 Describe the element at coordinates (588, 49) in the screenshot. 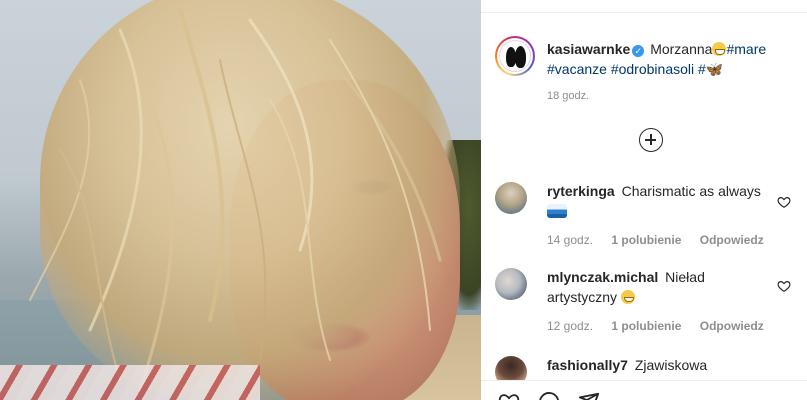

I see `author-username: kasiawarnke` at that location.